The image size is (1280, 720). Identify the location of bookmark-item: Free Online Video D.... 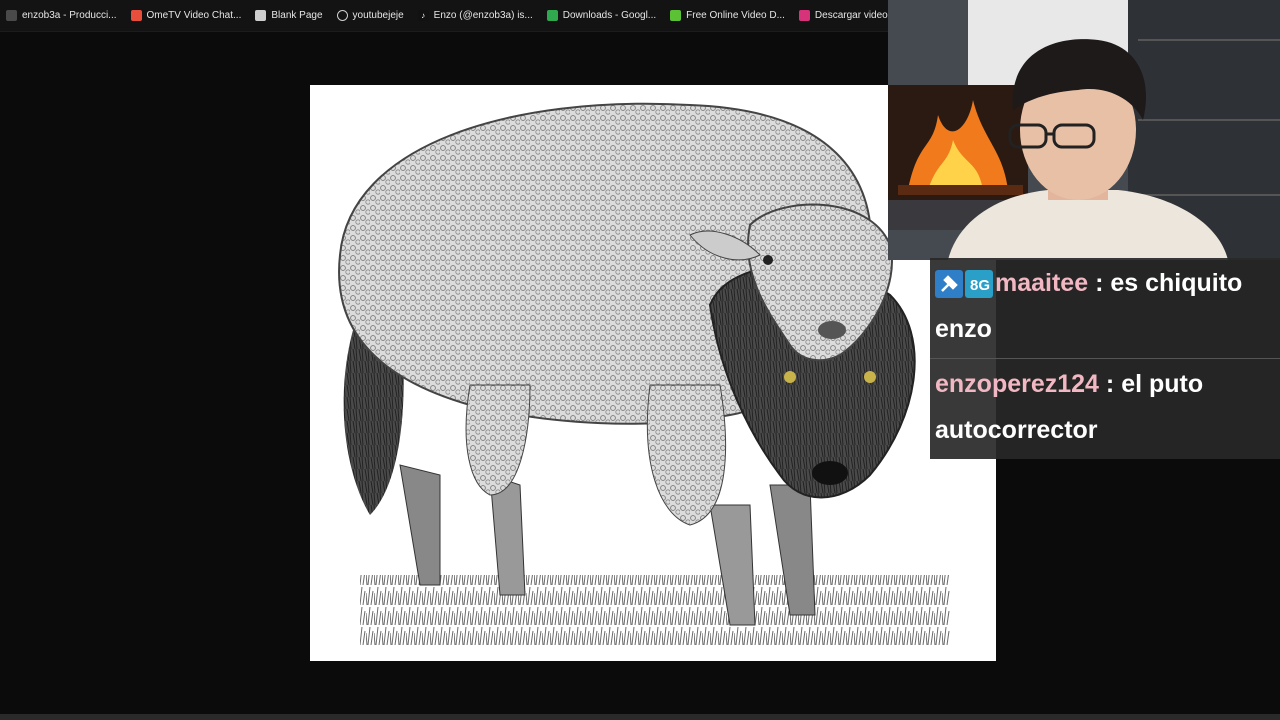
(727, 15).